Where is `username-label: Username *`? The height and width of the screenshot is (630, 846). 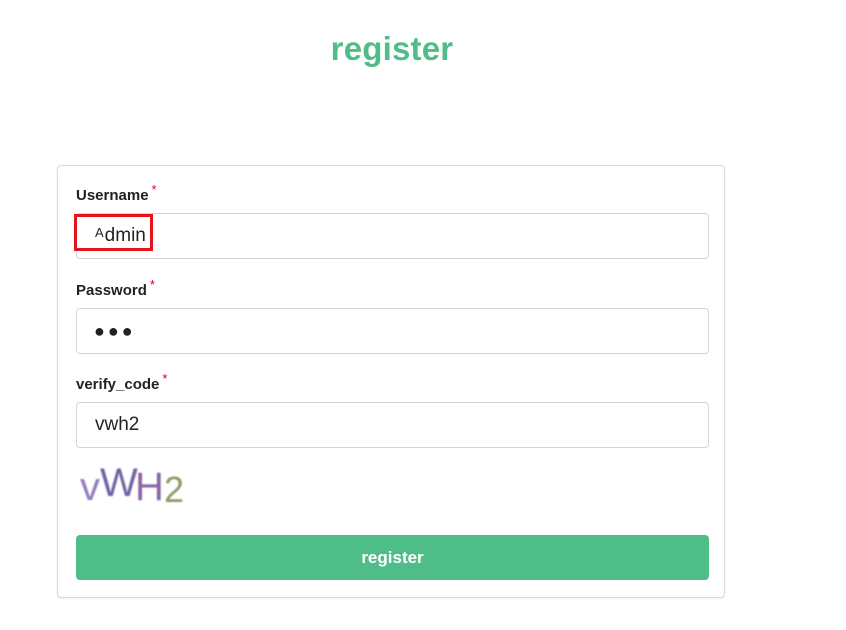 username-label: Username * is located at coordinates (116, 193).